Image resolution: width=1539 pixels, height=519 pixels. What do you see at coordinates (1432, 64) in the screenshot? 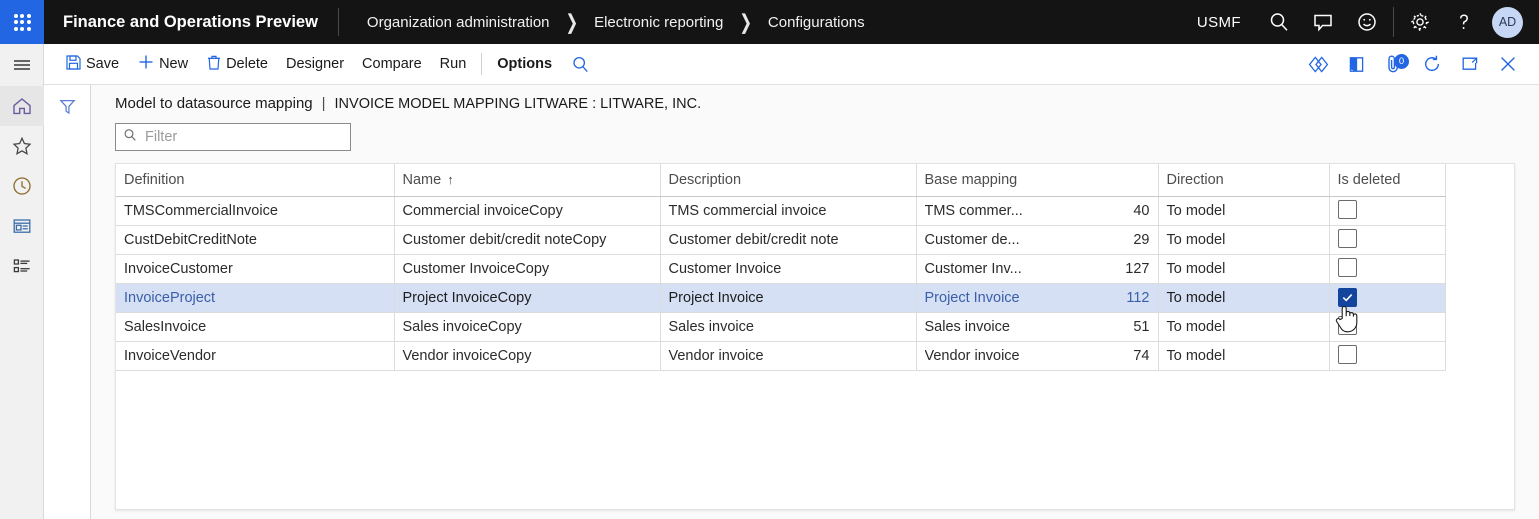
I see `refresh-icon` at bounding box center [1432, 64].